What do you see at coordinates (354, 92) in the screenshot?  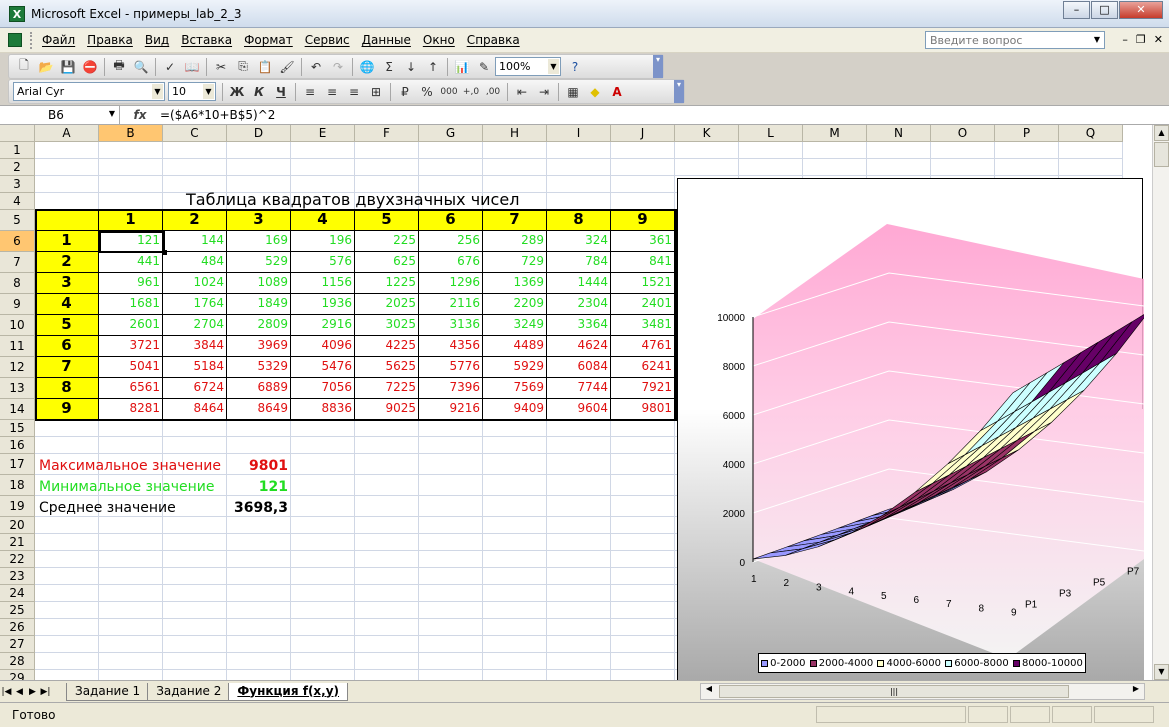 I see `align-right-icon: ≡` at bounding box center [354, 92].